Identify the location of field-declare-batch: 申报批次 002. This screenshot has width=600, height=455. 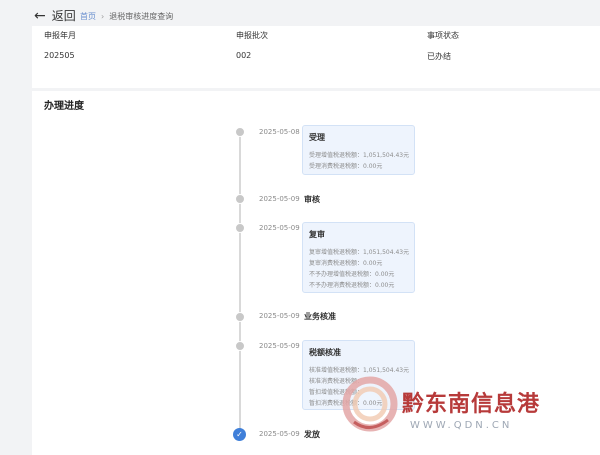
(252, 45).